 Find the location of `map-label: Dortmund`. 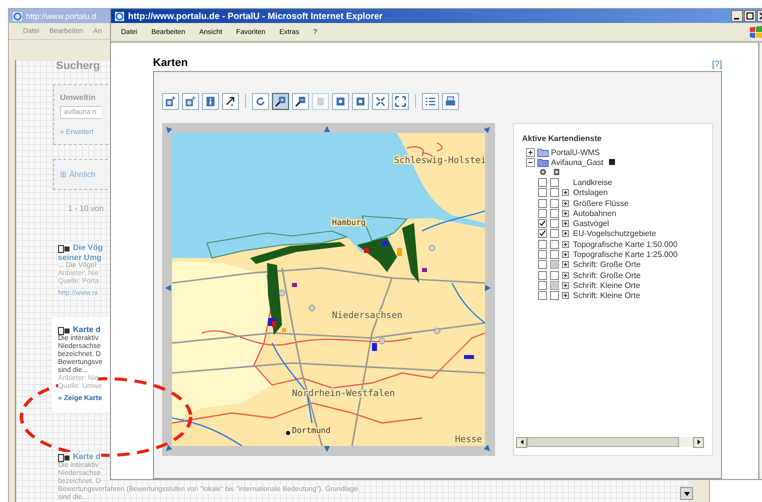

map-label: Dortmund is located at coordinates (311, 430).